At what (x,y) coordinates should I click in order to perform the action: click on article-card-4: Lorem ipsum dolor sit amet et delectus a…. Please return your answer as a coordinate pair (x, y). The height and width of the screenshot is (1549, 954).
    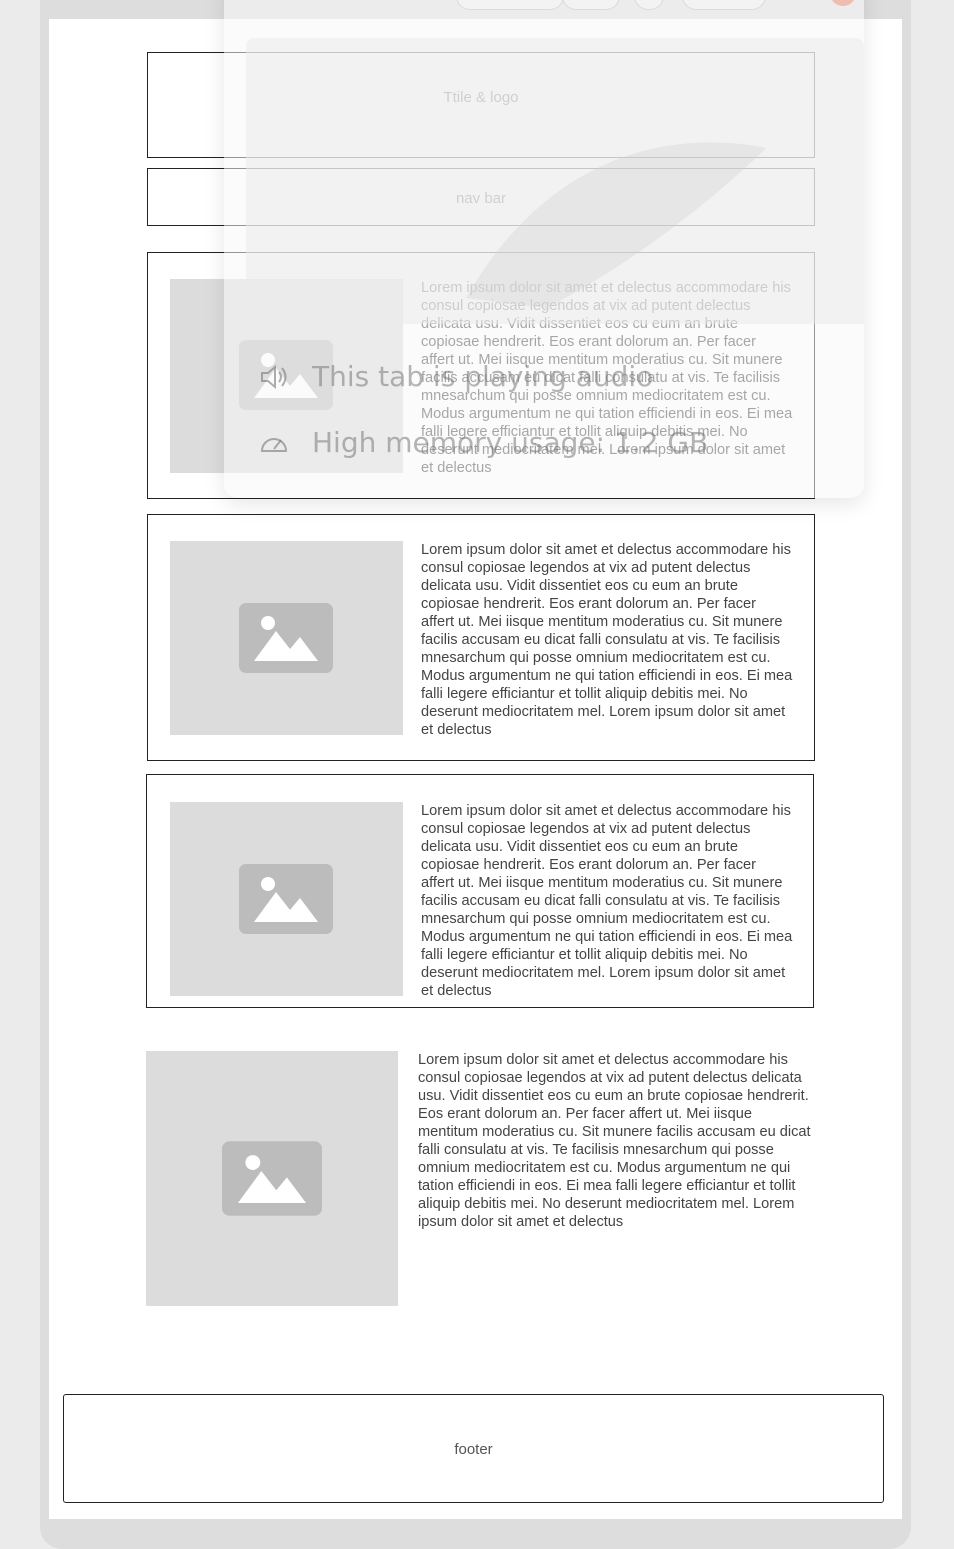
    Looking at the image, I should click on (480, 1178).